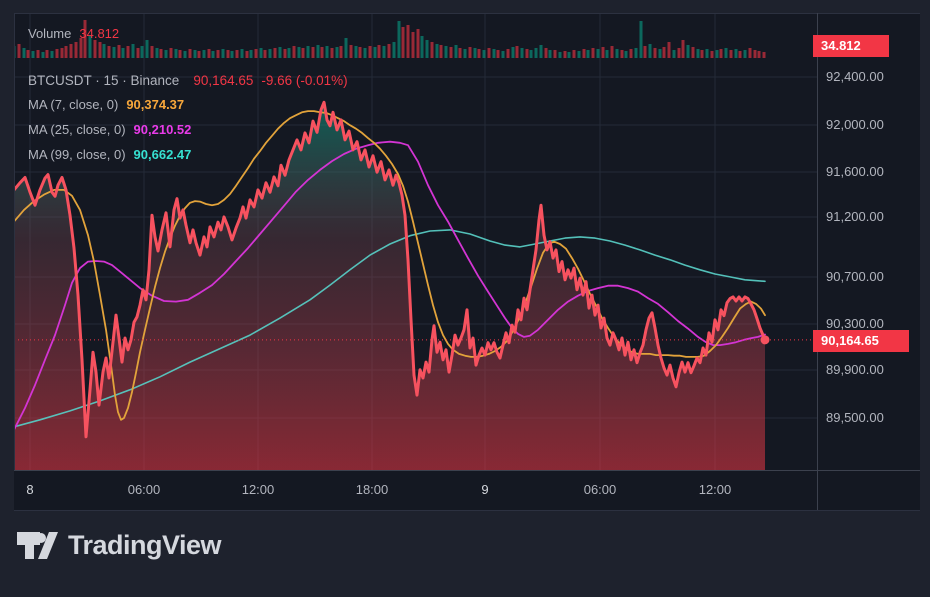 Image resolution: width=930 pixels, height=597 pixels. I want to click on ma7-label: MA (7, close, 0), so click(73, 104).